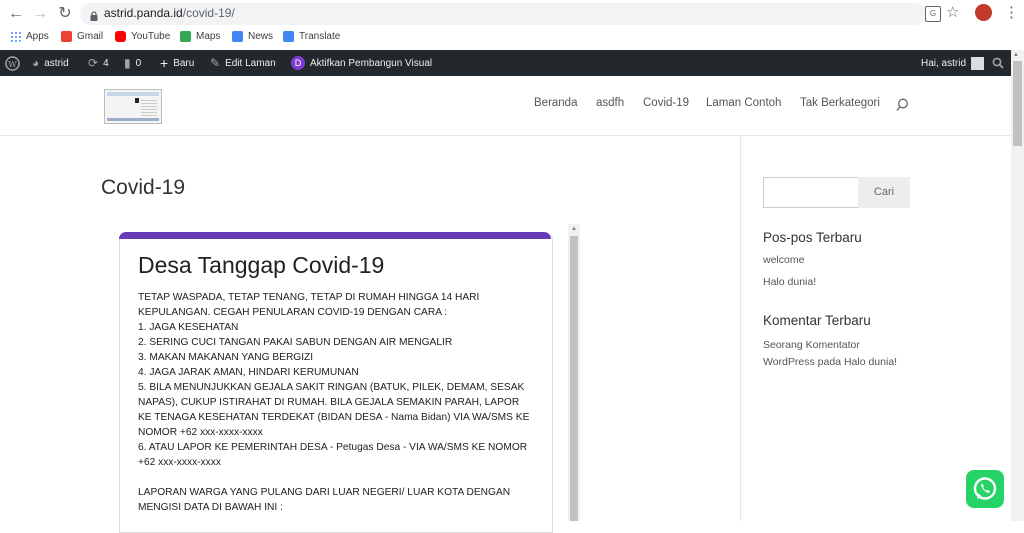 The image size is (1024, 533). Describe the element at coordinates (261, 265) in the screenshot. I see `form-title: Desa Tanggap Covid-19` at that location.